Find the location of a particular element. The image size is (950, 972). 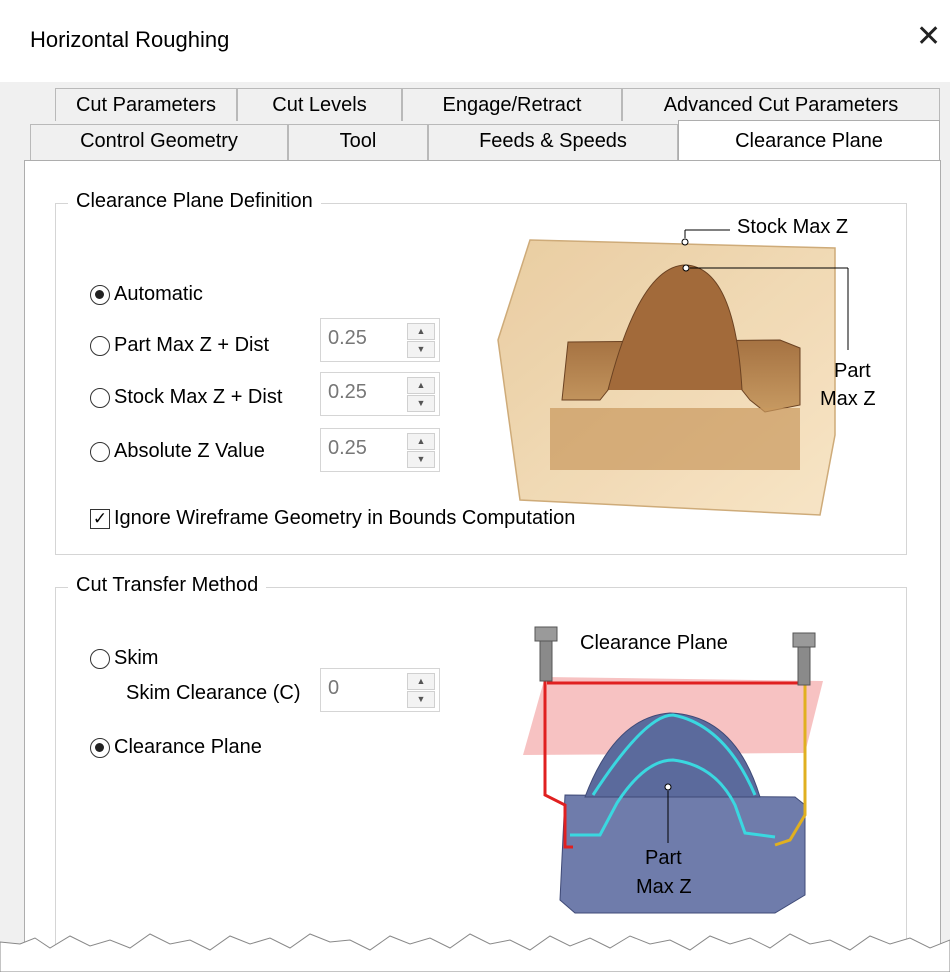

tab-cut-levels: Cut Levels is located at coordinates (319, 104).